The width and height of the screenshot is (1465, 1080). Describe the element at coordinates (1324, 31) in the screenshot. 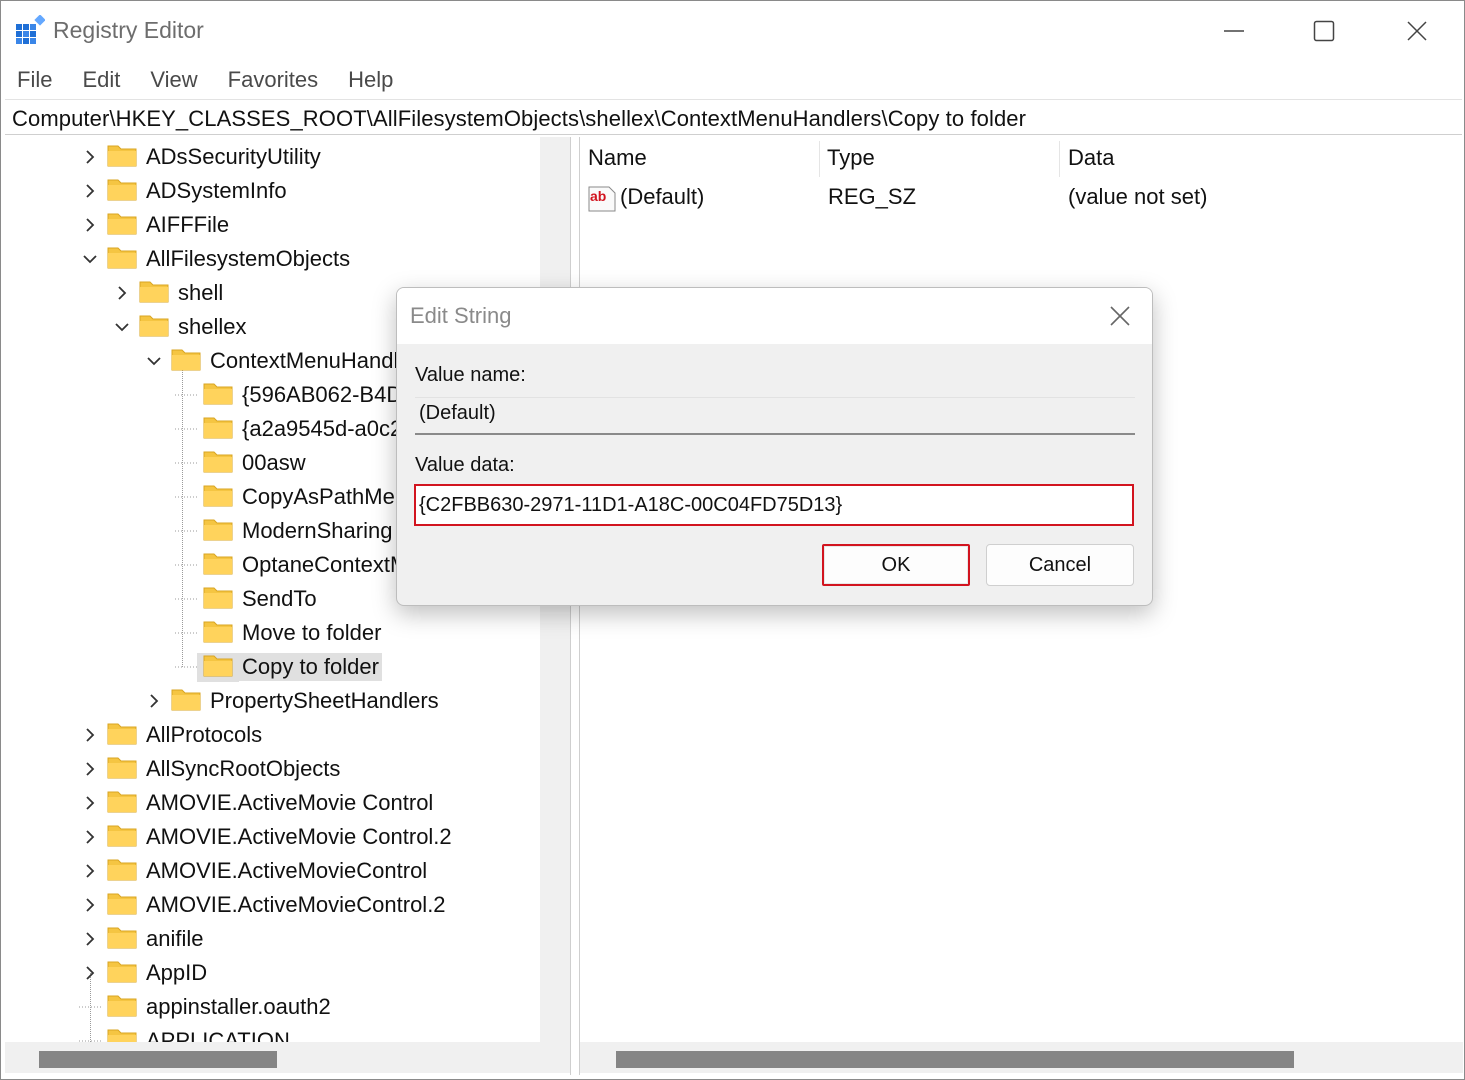

I see `maximize-button` at that location.